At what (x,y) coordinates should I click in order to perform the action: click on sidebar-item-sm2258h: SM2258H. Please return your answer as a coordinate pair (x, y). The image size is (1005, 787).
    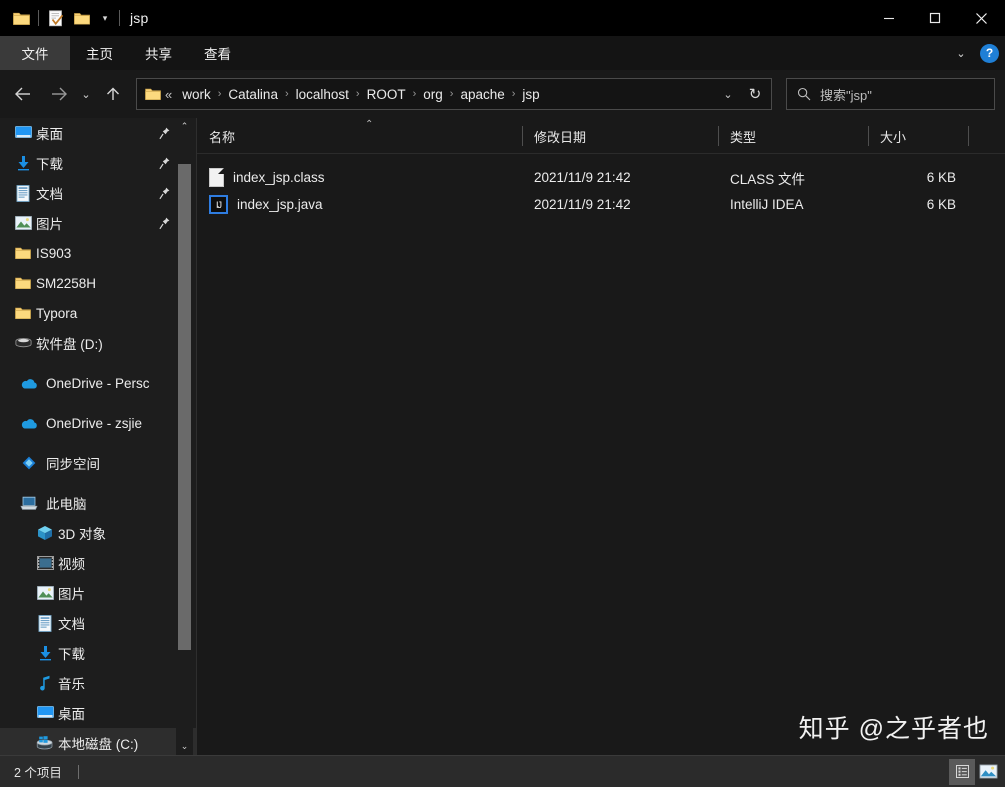
    Looking at the image, I should click on (98, 283).